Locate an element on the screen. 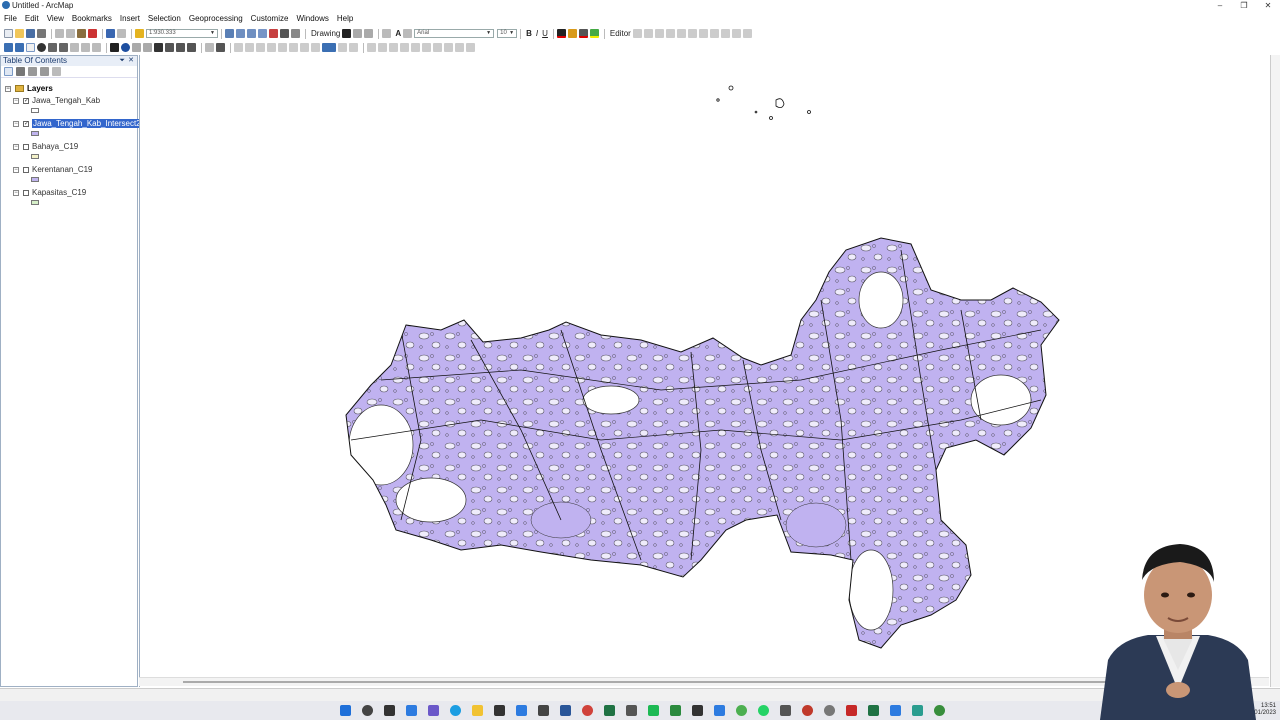 This screenshot has height=720, width=1280. layer-name: Jawa_Tengah_Kab is located at coordinates (66, 100).